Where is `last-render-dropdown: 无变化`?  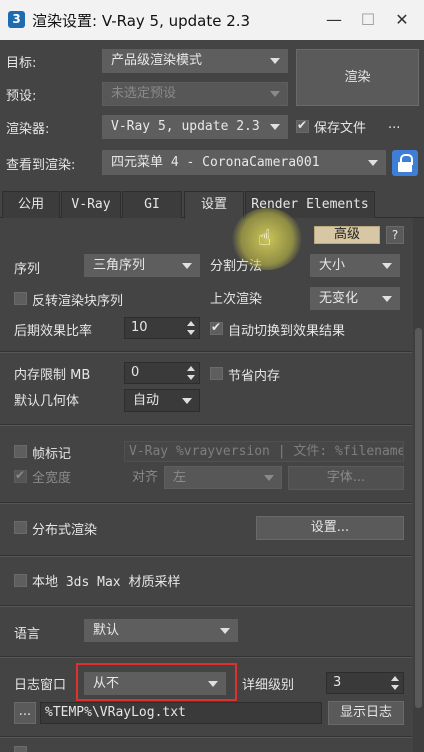 last-render-dropdown: 无变化 is located at coordinates (355, 298).